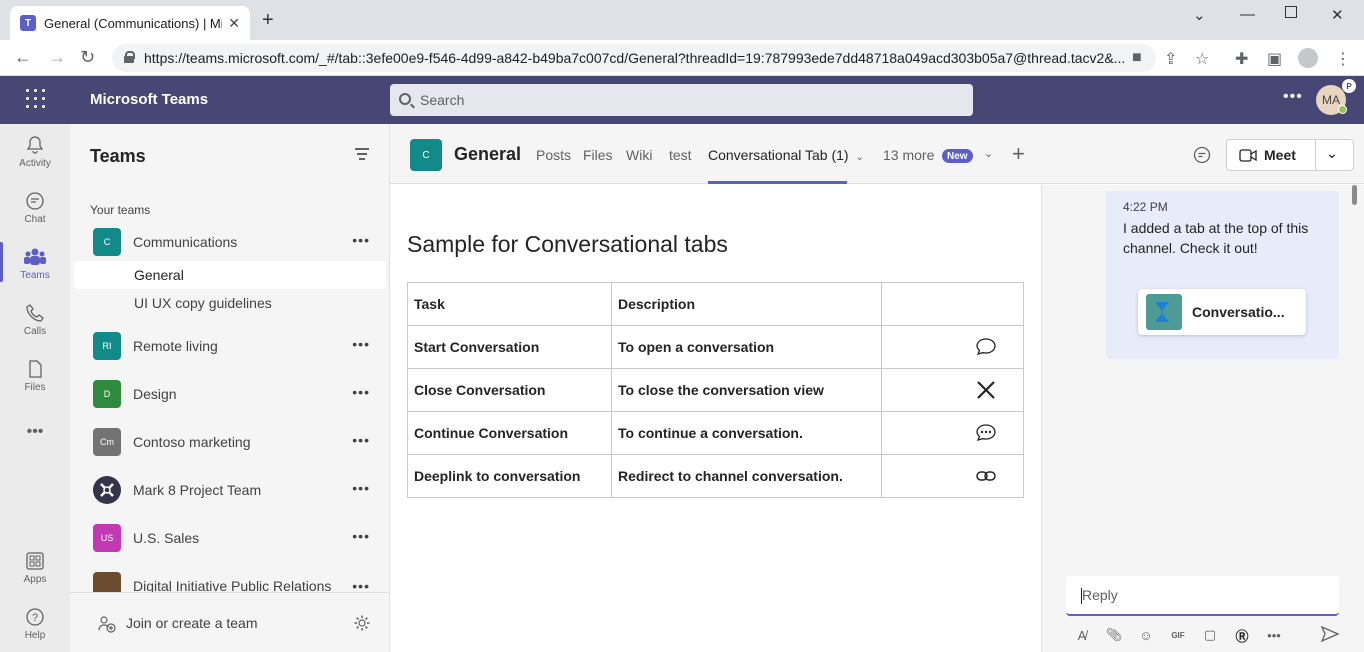 Image resolution: width=1364 pixels, height=652 pixels. Describe the element at coordinates (129, 57) in the screenshot. I see `lock-icon` at that location.